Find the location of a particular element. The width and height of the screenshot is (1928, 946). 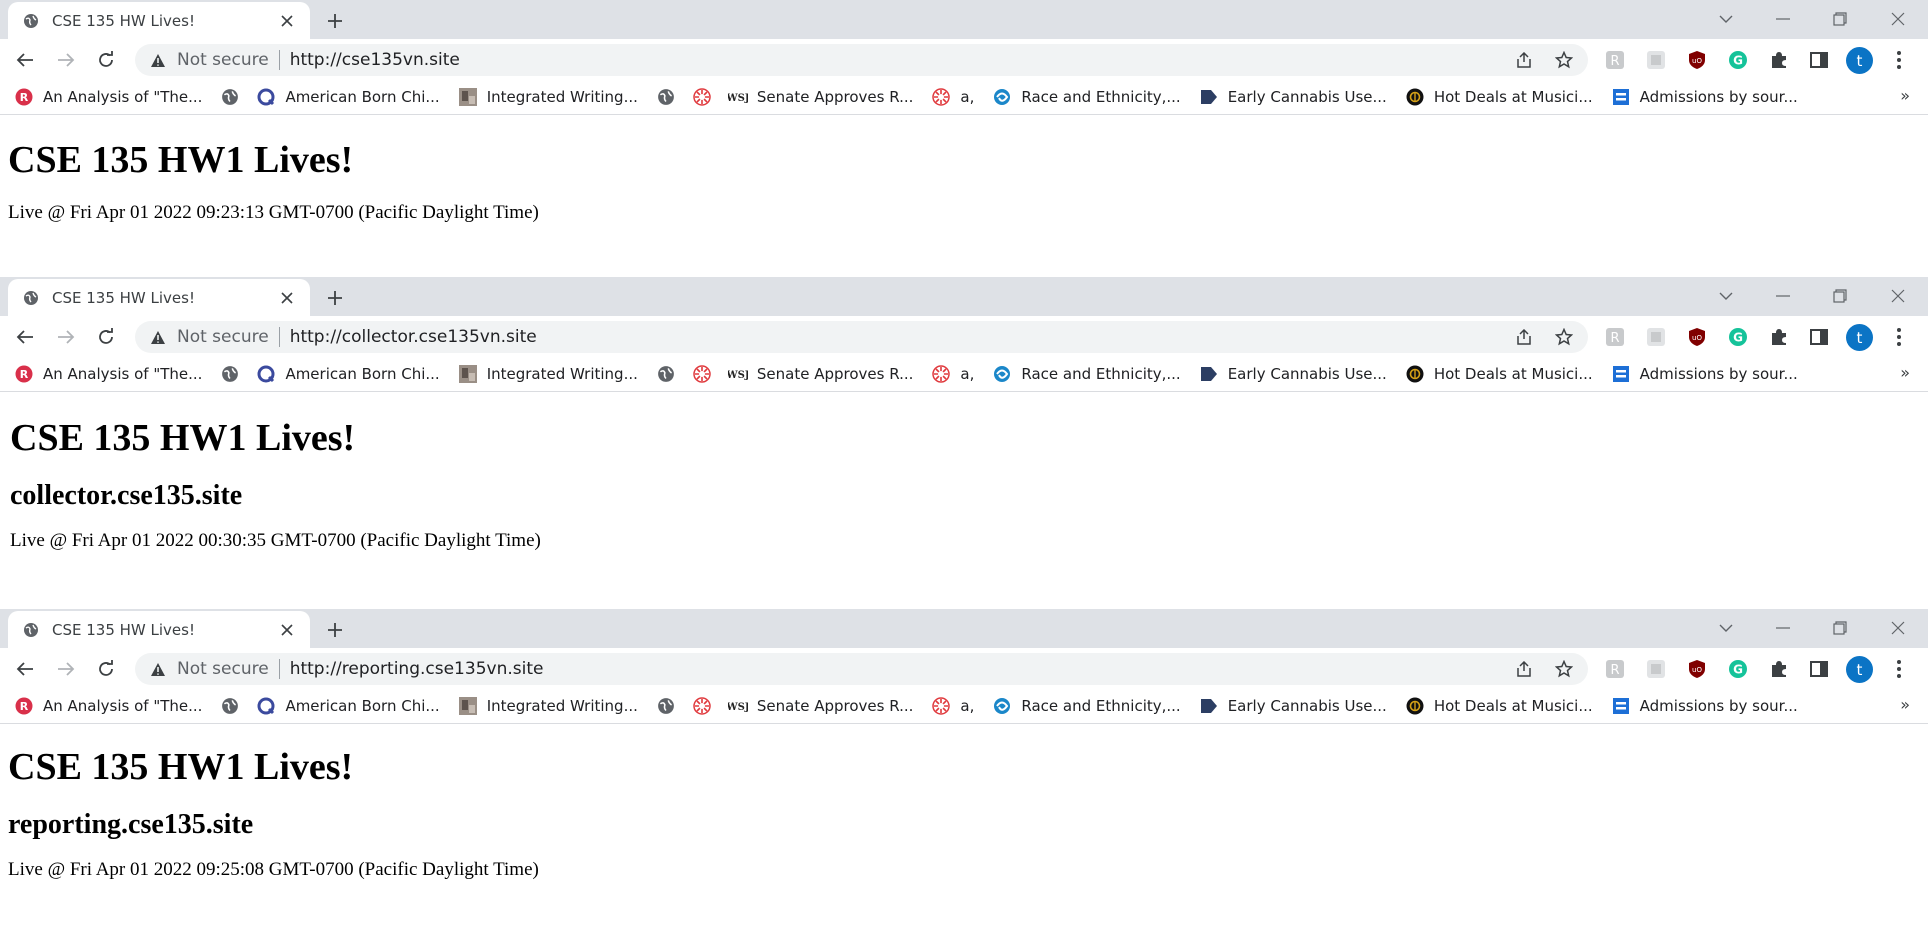

url-text: http://cse135vn.site is located at coordinates (375, 60).